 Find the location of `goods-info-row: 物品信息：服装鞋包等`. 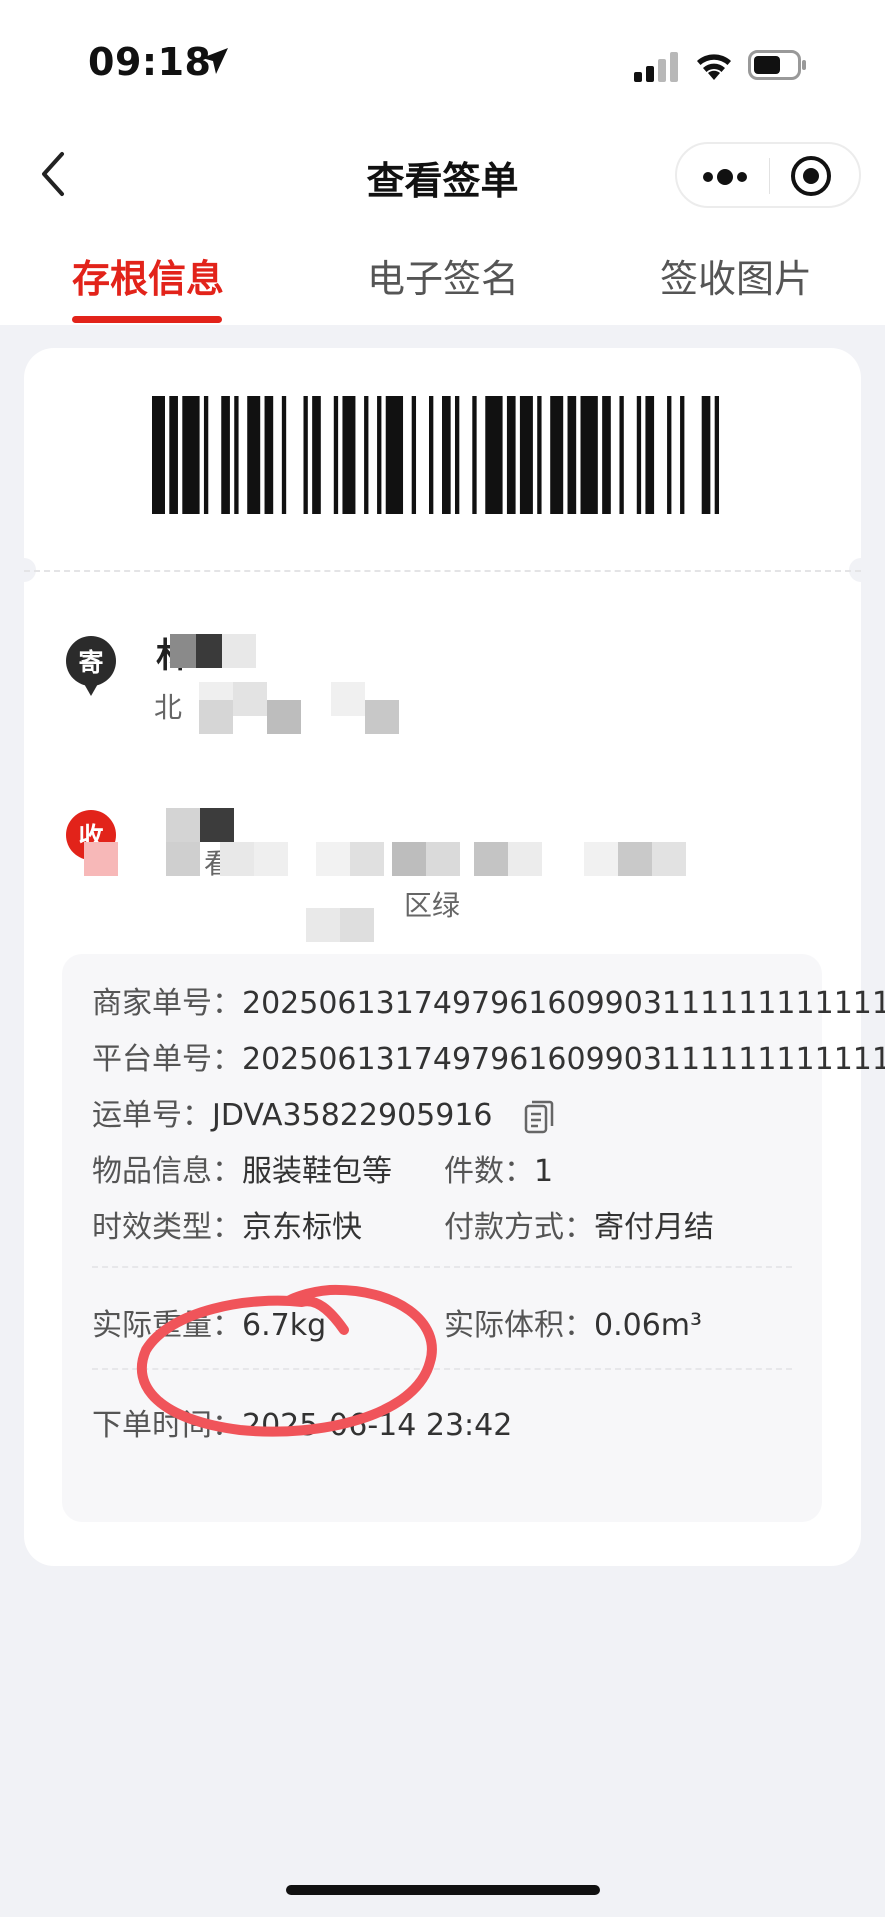

goods-info-row: 物品信息：服装鞋包等 is located at coordinates (242, 1168).